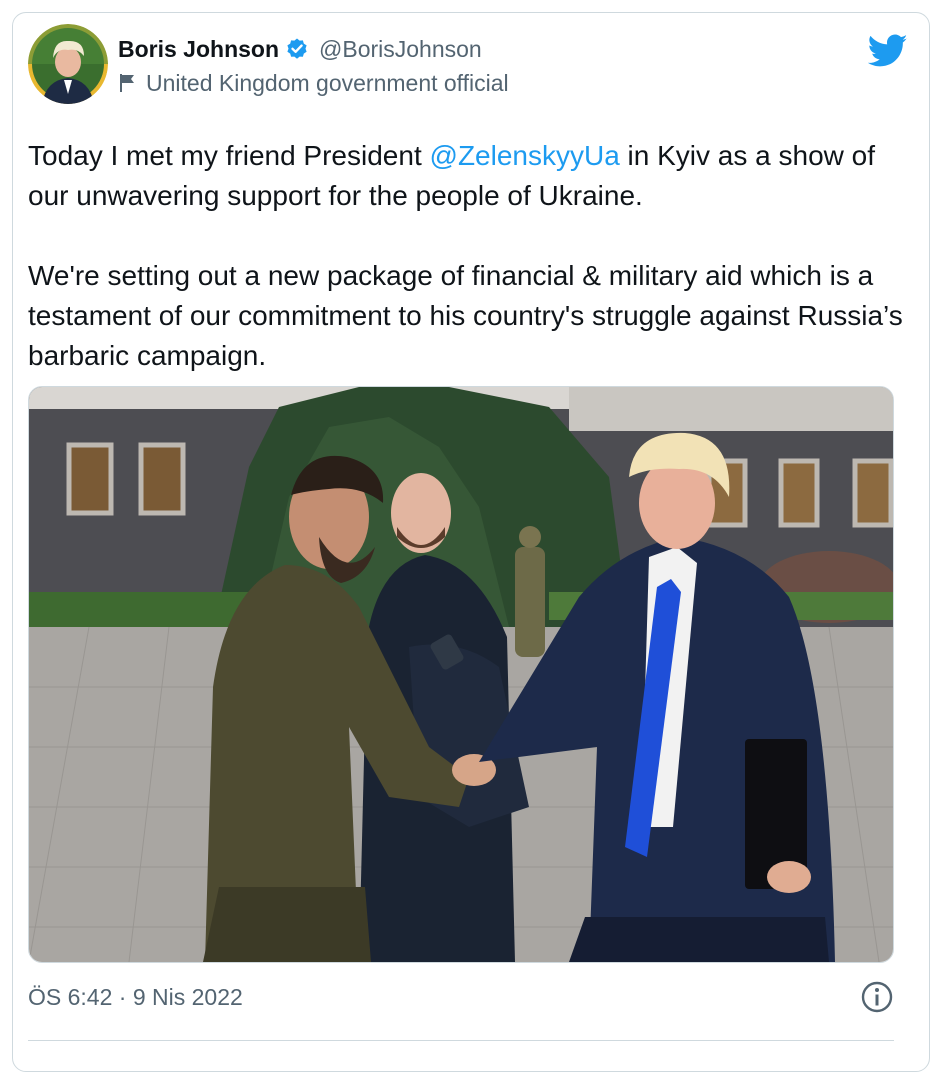 The height and width of the screenshot is (1072, 945). What do you see at coordinates (127, 83) in the screenshot?
I see `flag-icon` at bounding box center [127, 83].